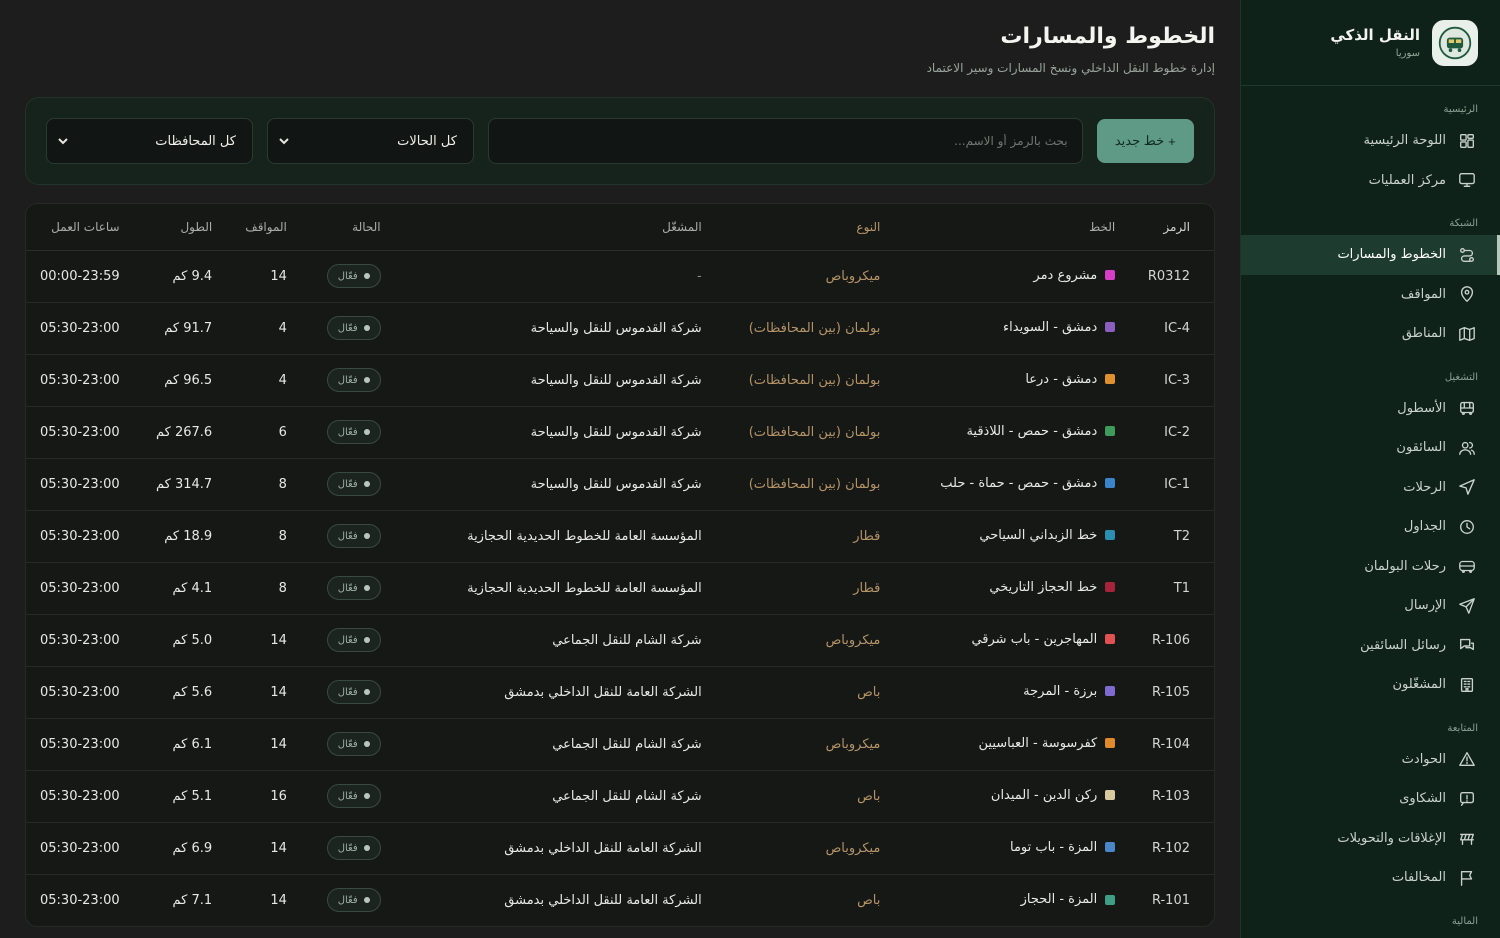 The image size is (1500, 938). Describe the element at coordinates (553, 227) in the screenshot. I see `header-operator: المشغّل` at that location.